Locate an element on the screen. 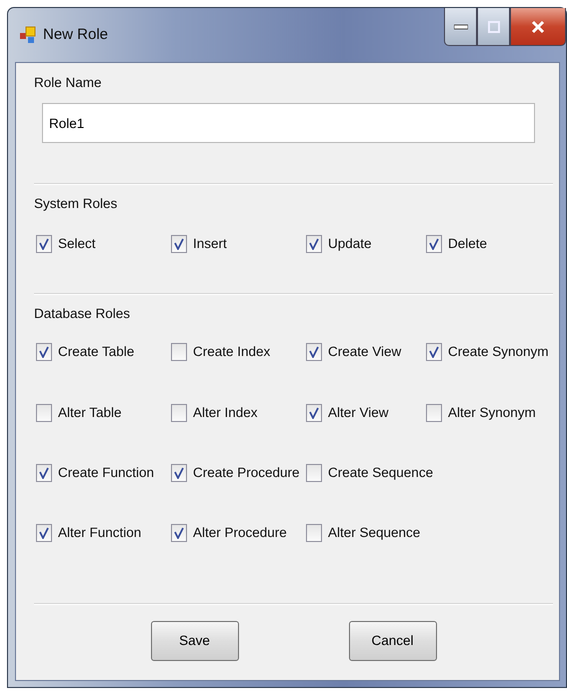  role-checkbox: Create Index is located at coordinates (238, 352).